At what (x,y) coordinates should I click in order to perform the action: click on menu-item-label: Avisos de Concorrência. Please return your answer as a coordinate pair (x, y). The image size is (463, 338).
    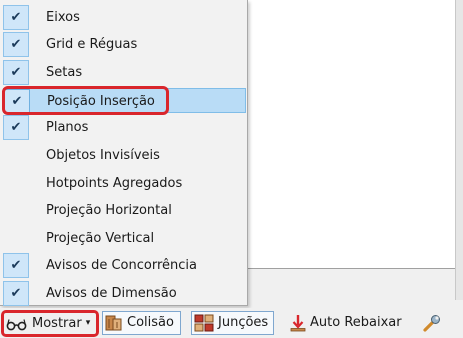
    Looking at the image, I should click on (121, 265).